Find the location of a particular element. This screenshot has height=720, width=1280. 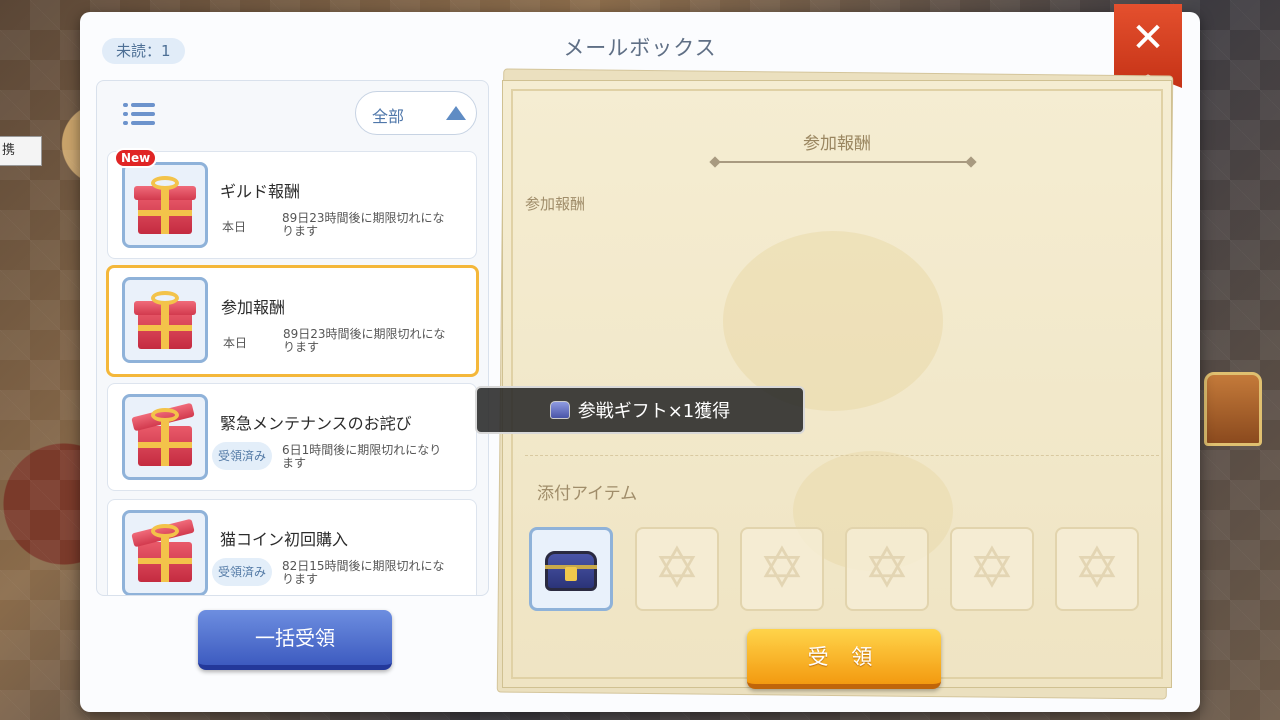

receive-button: 受 領 is located at coordinates (844, 659).